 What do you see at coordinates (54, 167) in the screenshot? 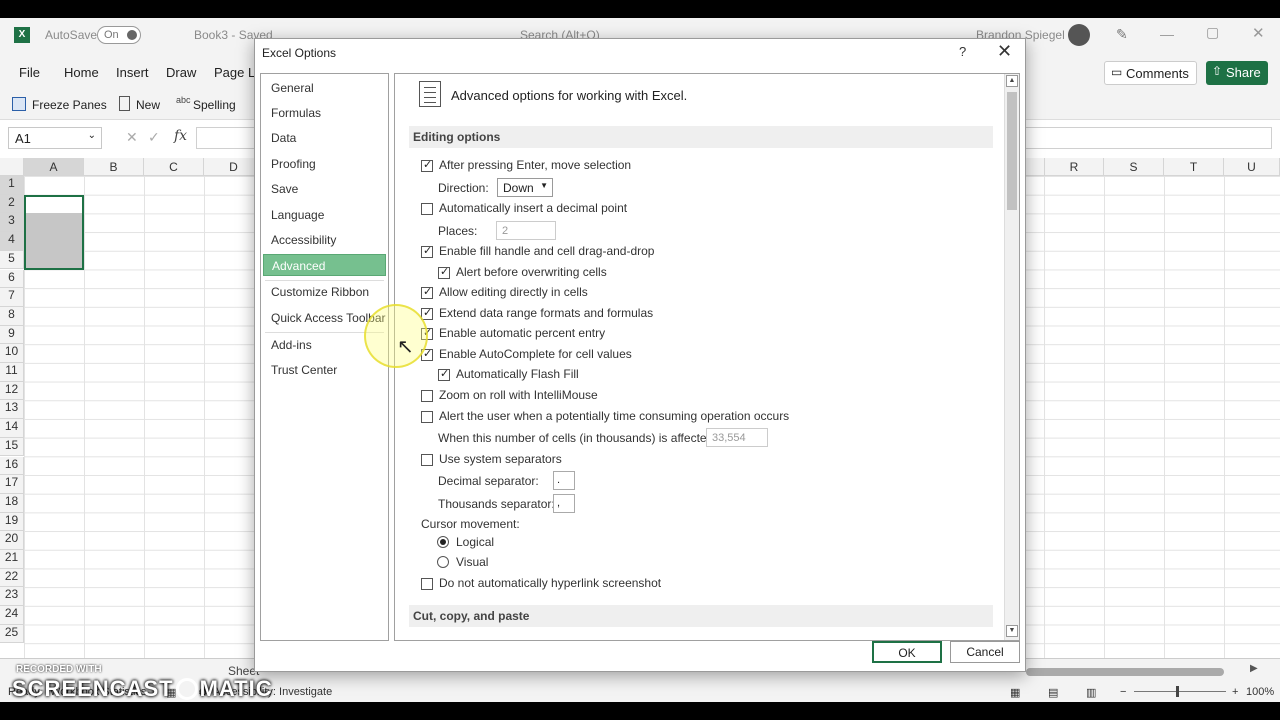
I see `column-header-a: A` at bounding box center [54, 167].